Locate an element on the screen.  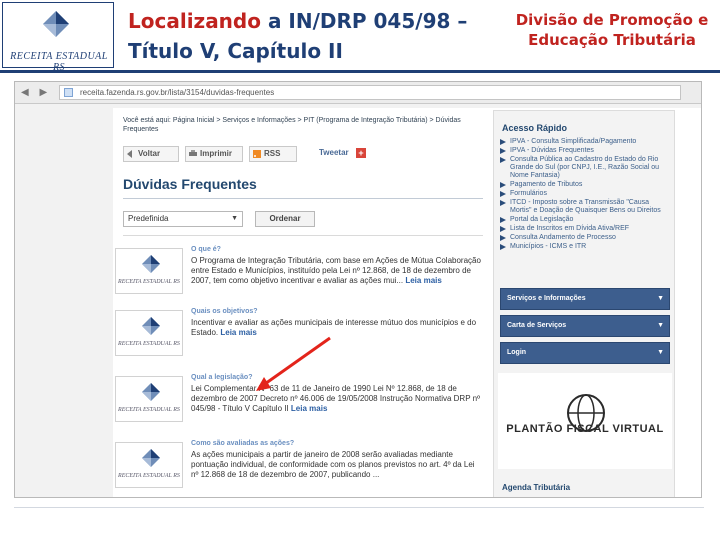
quick-link: IPVA - Dúvidas Frequentes is located at coordinates (586, 151).